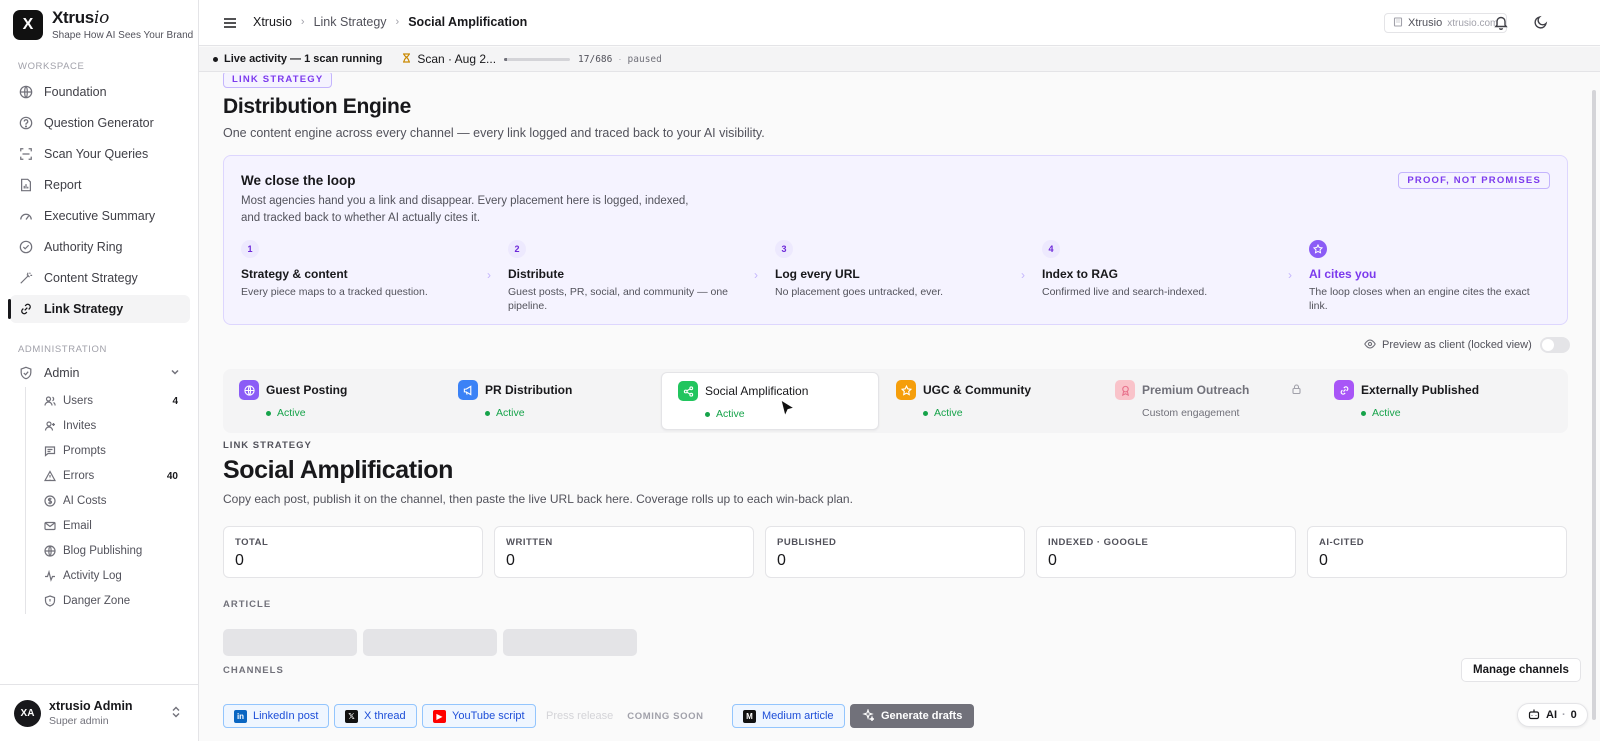 The width and height of the screenshot is (1600, 741). Describe the element at coordinates (100, 123) in the screenshot. I see `sidebar-item-question-generator: Question Generator` at that location.